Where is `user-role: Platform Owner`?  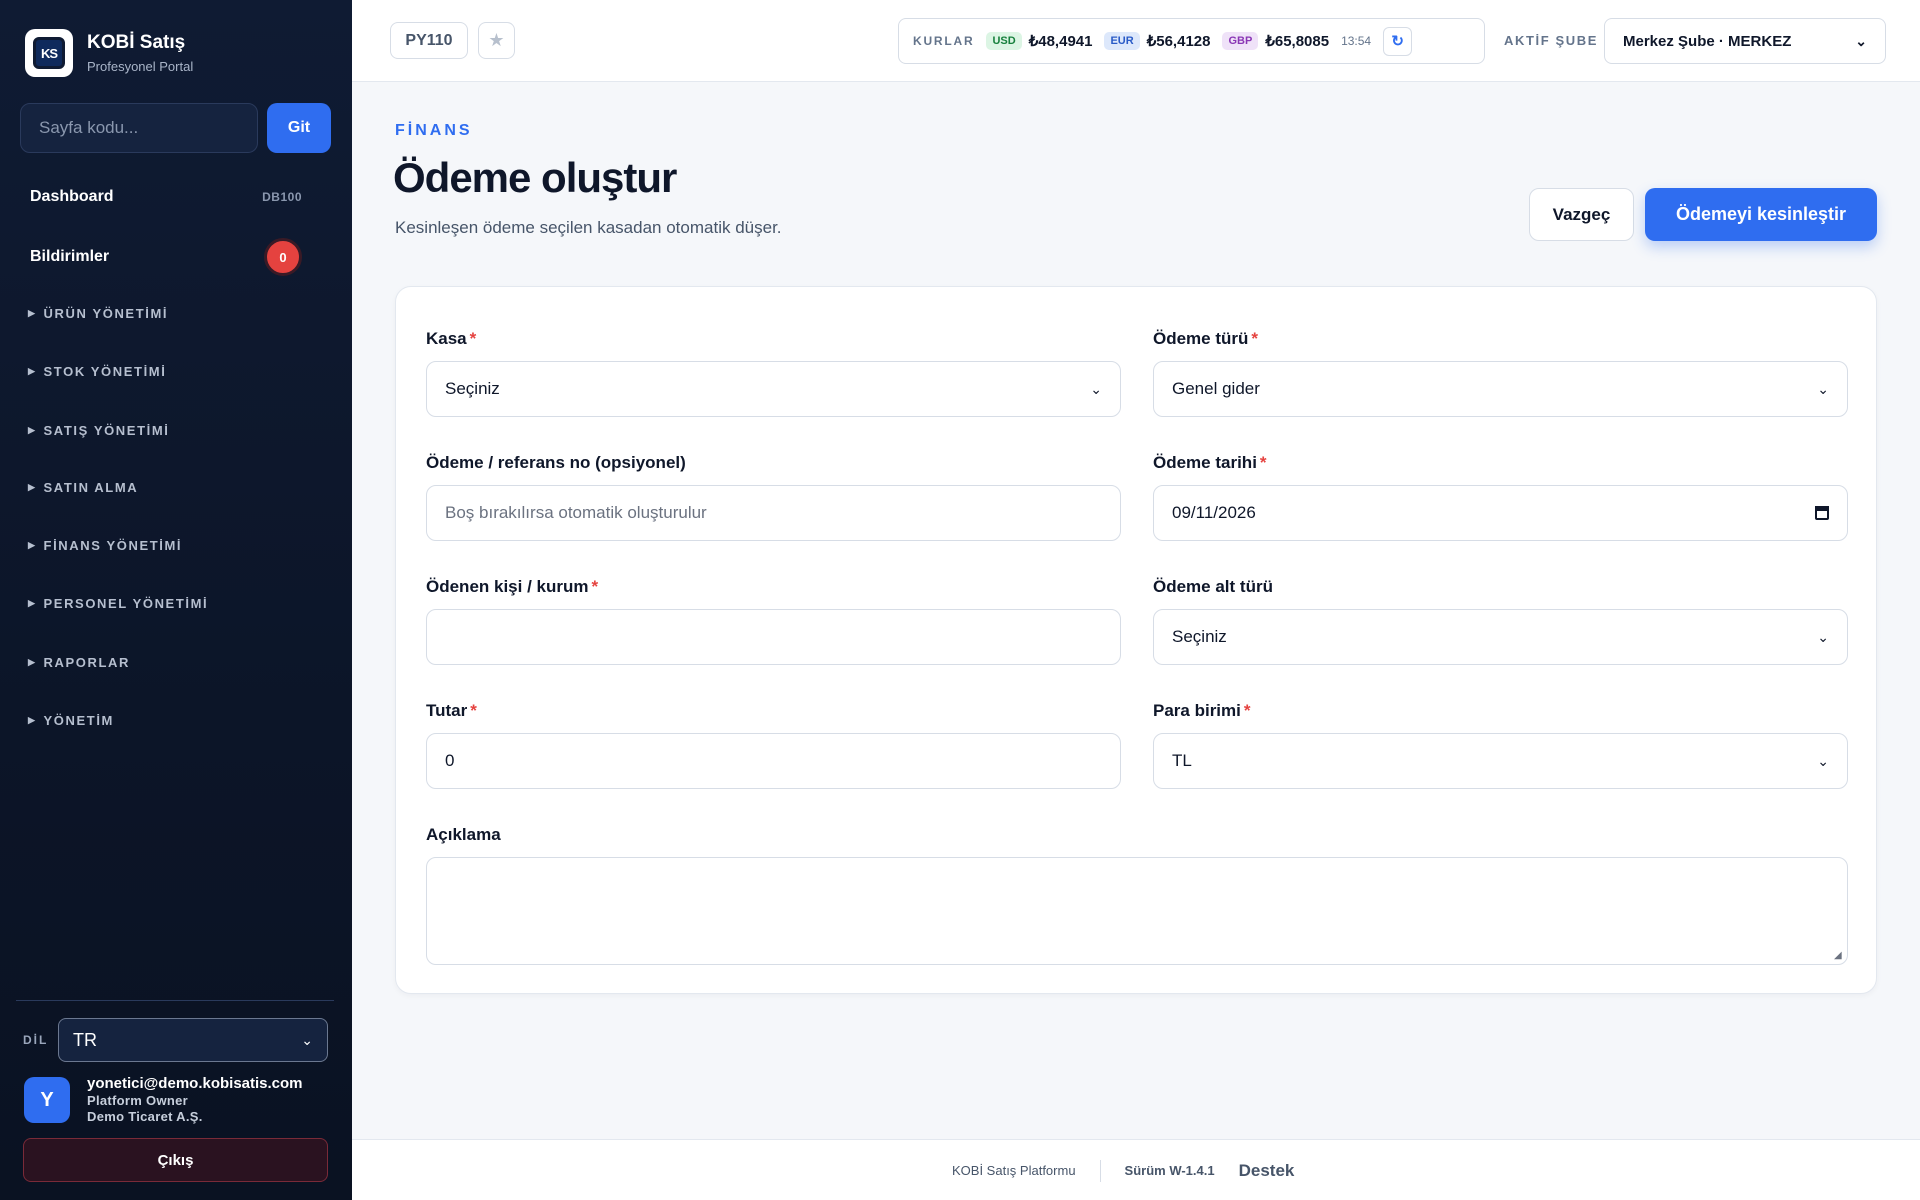
user-role: Platform Owner is located at coordinates (137, 1100).